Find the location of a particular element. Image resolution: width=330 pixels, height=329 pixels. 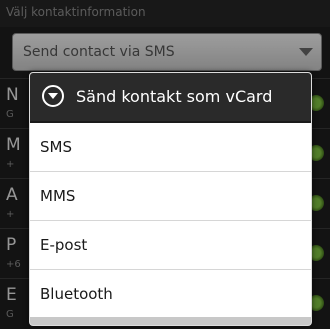

dialog-title: Sänd kontakt som vCard is located at coordinates (174, 96).